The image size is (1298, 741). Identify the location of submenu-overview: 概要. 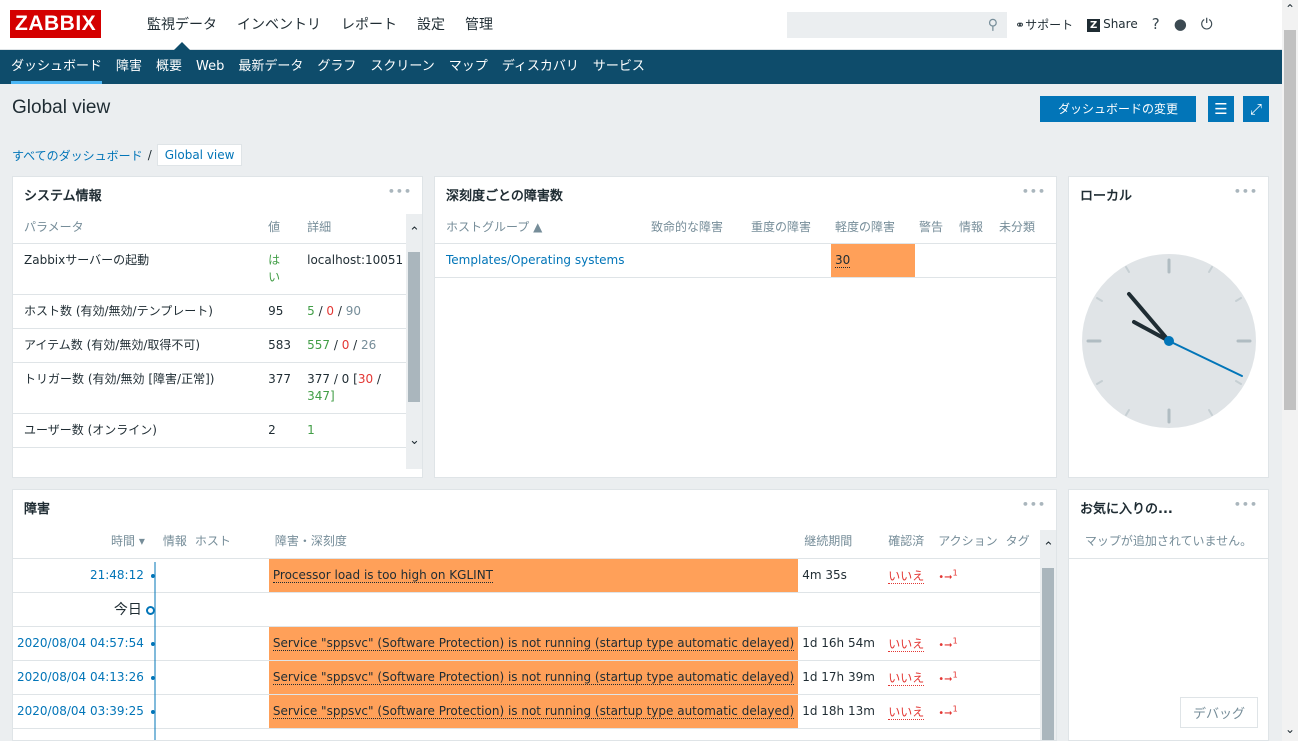
(169, 67).